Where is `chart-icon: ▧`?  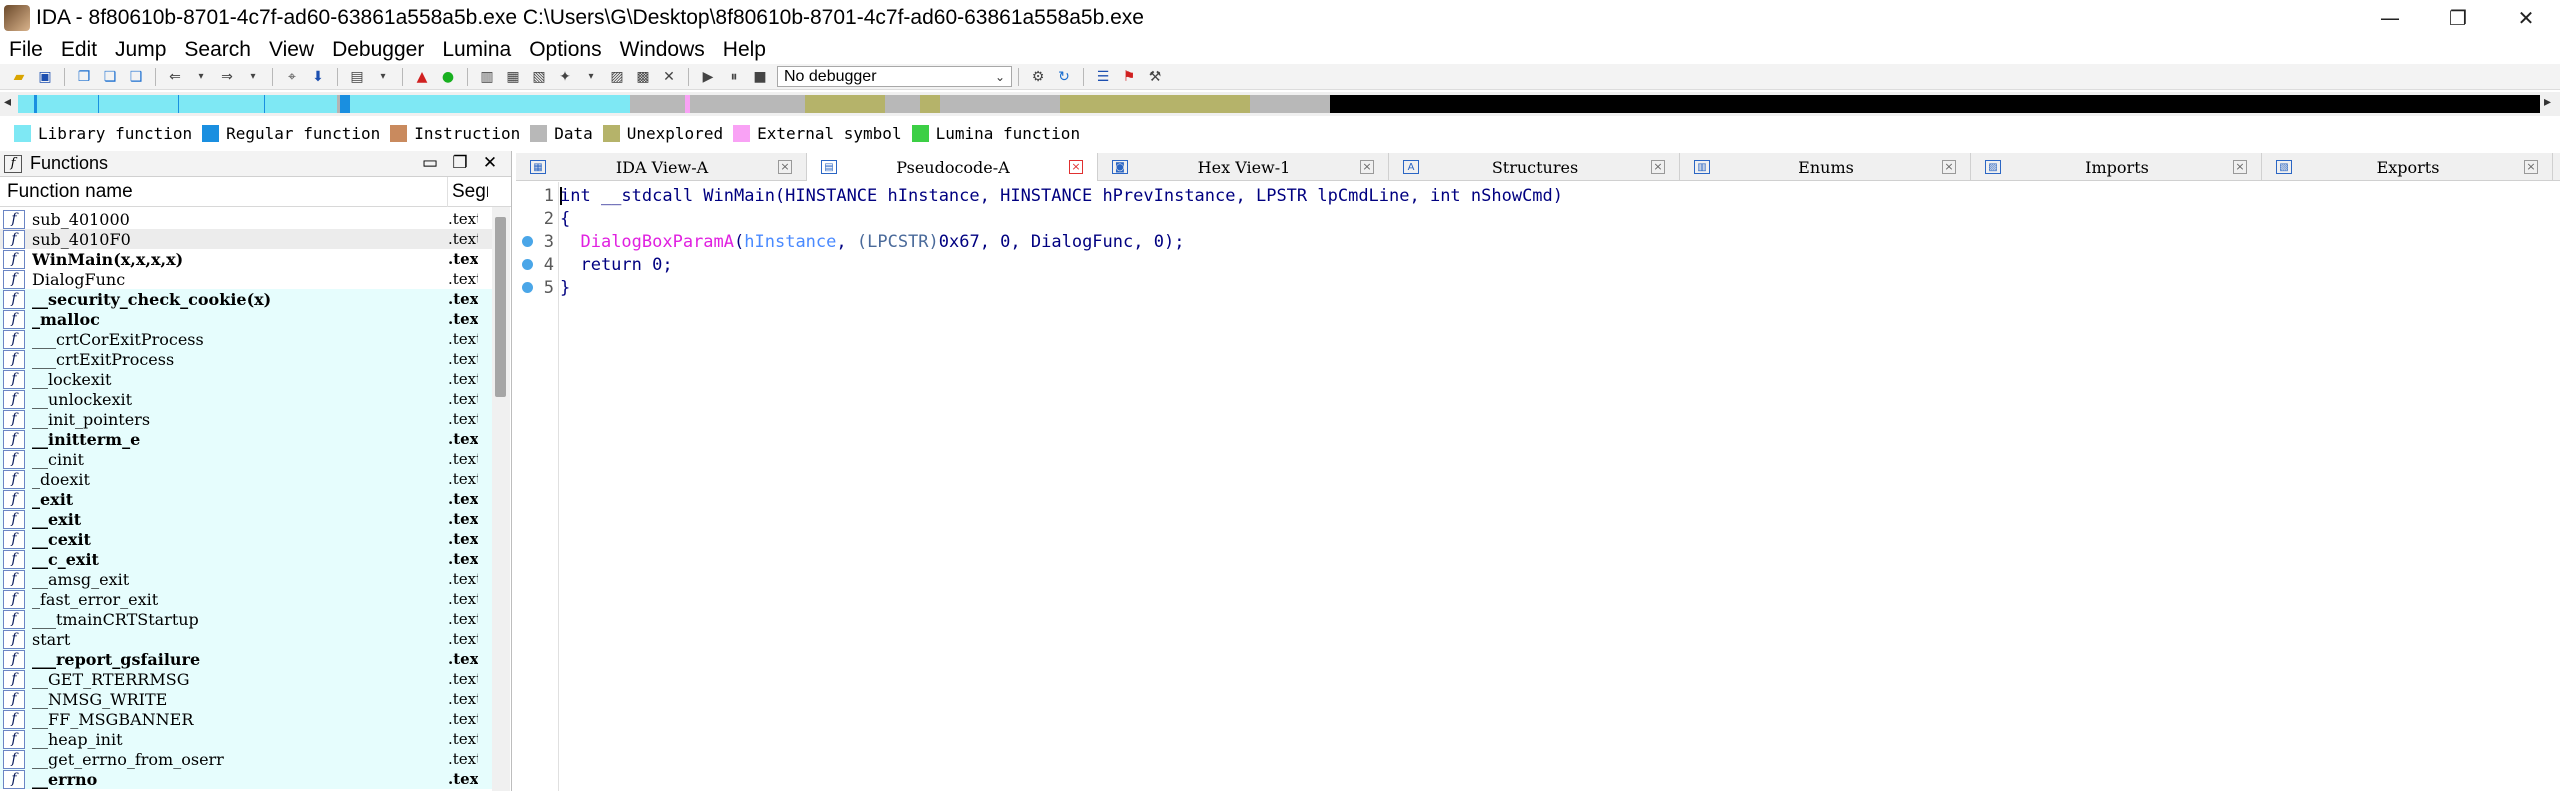
chart-icon: ▧ is located at coordinates (539, 77).